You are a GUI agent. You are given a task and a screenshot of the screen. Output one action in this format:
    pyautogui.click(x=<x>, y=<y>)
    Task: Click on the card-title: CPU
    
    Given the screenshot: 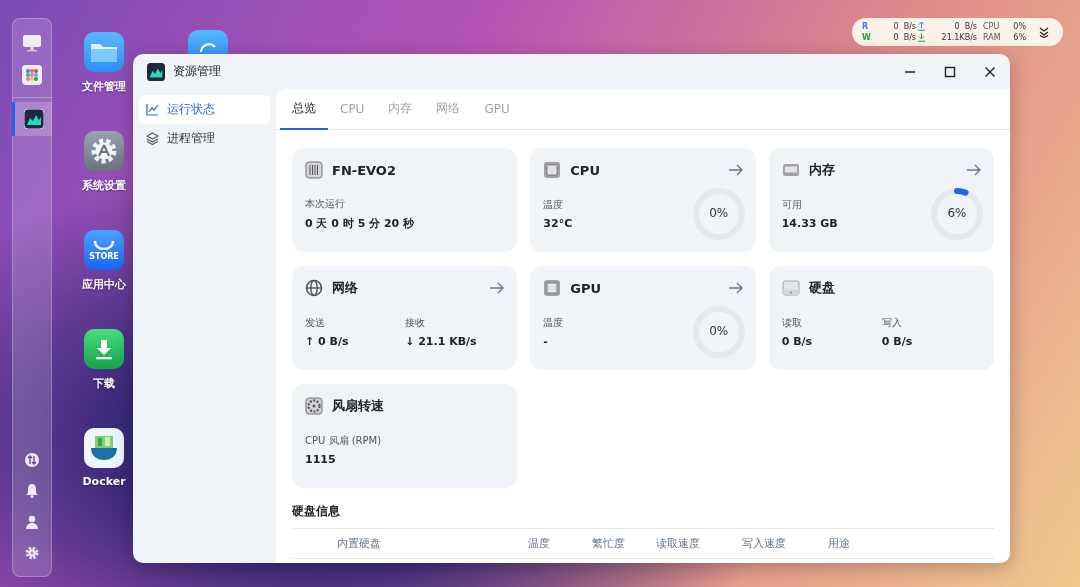 What is the action you would take?
    pyautogui.click(x=585, y=170)
    